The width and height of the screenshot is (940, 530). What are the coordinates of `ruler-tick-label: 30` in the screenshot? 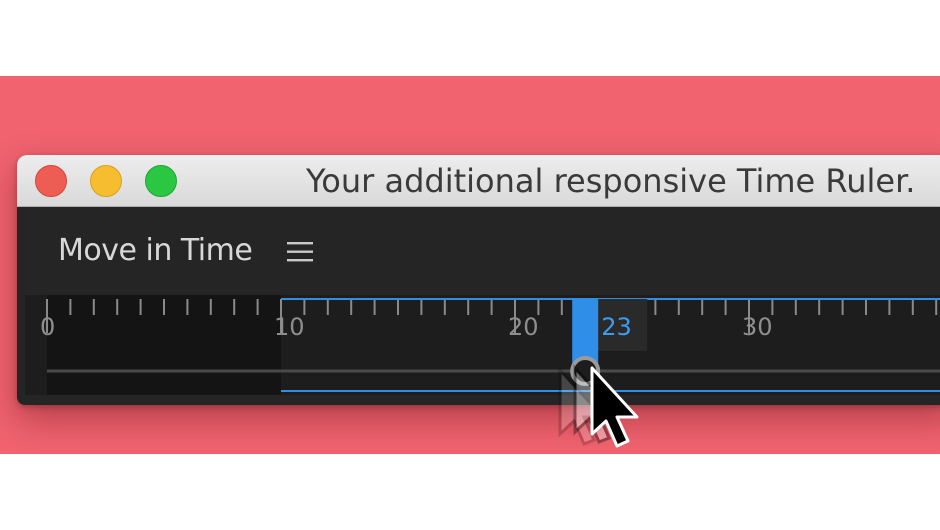 It's located at (757, 327).